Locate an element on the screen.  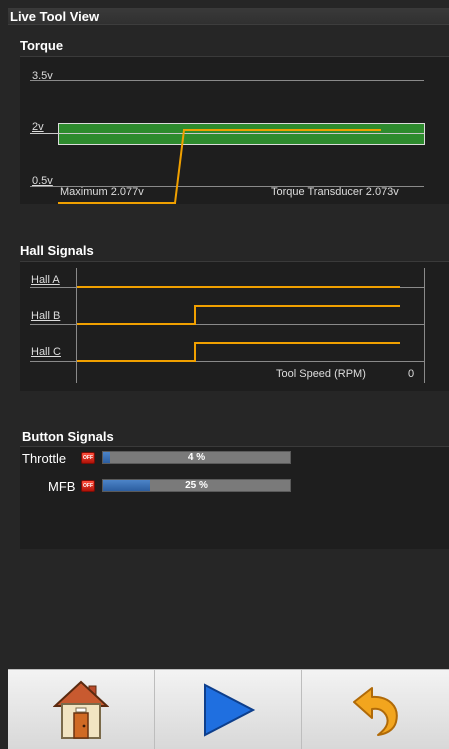
hall-b-signal-edge is located at coordinates (195, 315).